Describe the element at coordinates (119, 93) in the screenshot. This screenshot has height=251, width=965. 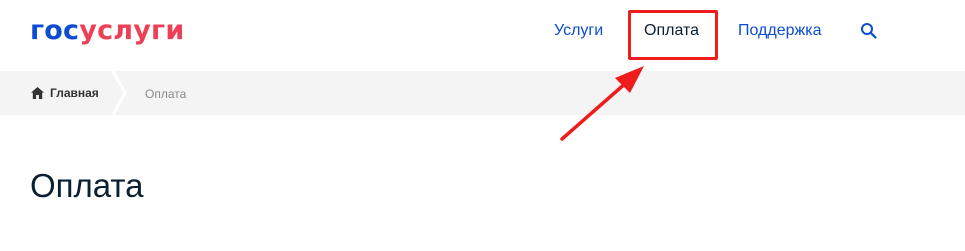
I see `breadcrumb-separator` at that location.